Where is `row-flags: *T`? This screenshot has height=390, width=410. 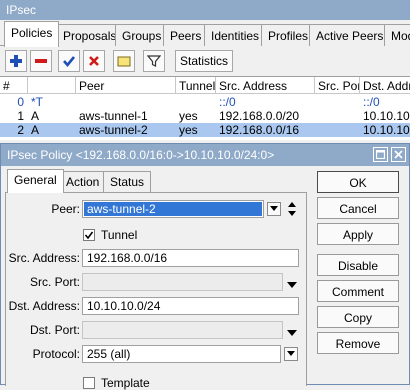 row-flags: *T is located at coordinates (37, 102).